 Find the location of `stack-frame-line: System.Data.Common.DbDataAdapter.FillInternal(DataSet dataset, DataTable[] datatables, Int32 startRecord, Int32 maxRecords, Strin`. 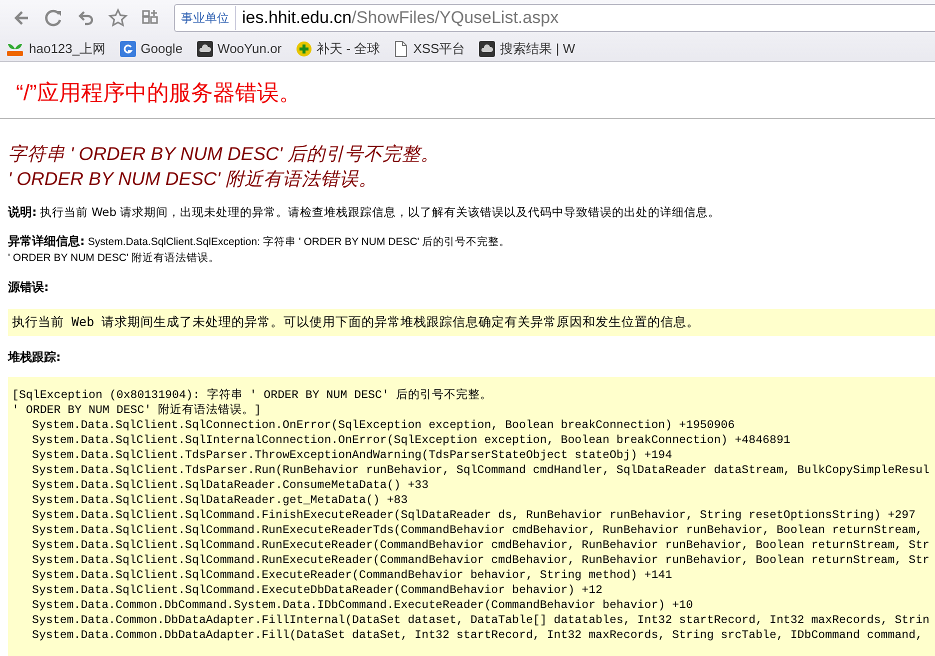

stack-frame-line: System.Data.Common.DbDataAdapter.FillInternal(DataSet dataset, DataTable[] datatables, Int32 startRecord, Int32 maxRecords, Strin is located at coordinates (481, 620).